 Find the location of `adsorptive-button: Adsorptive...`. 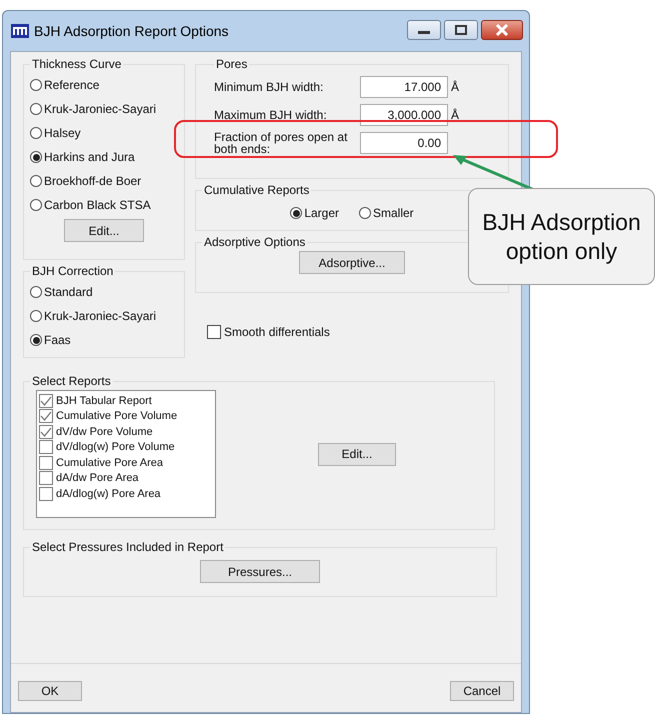

adsorptive-button: Adsorptive... is located at coordinates (352, 262).